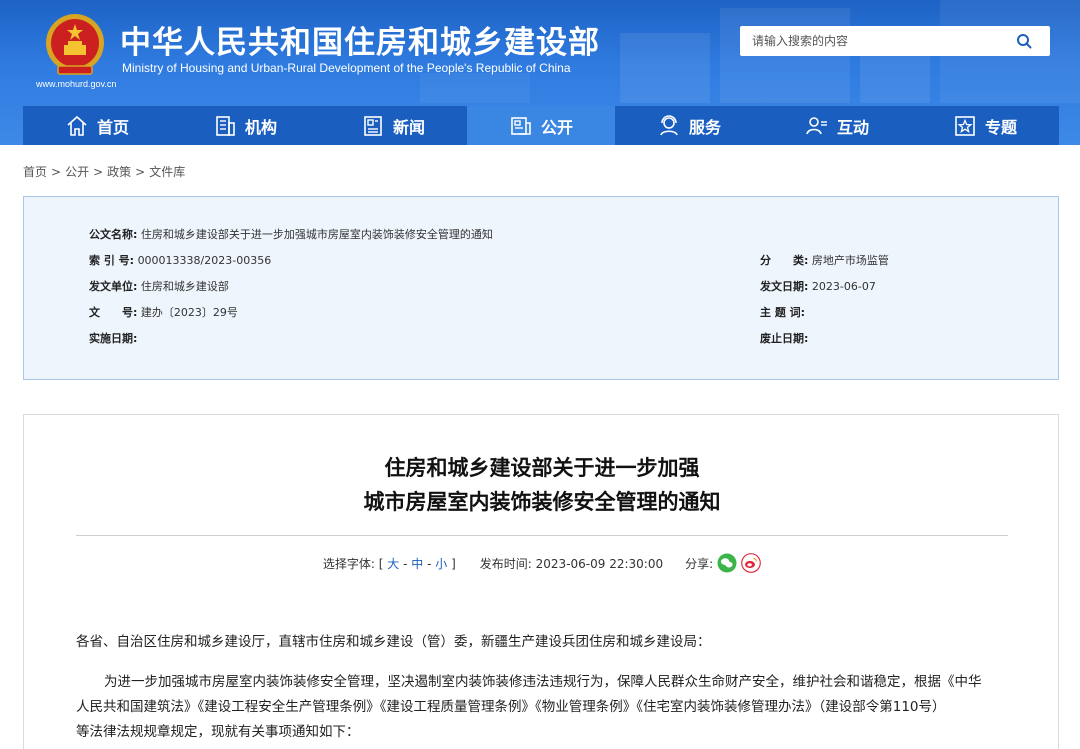 This screenshot has width=1080, height=749. I want to click on meta-effective-date: 实施日期:, so click(113, 338).